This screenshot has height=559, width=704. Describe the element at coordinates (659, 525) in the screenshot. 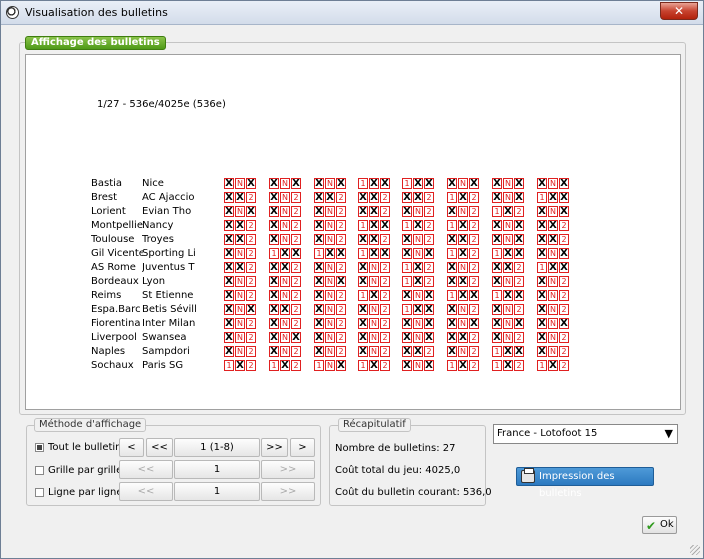

I see `ok-button: ✔ Ok` at that location.